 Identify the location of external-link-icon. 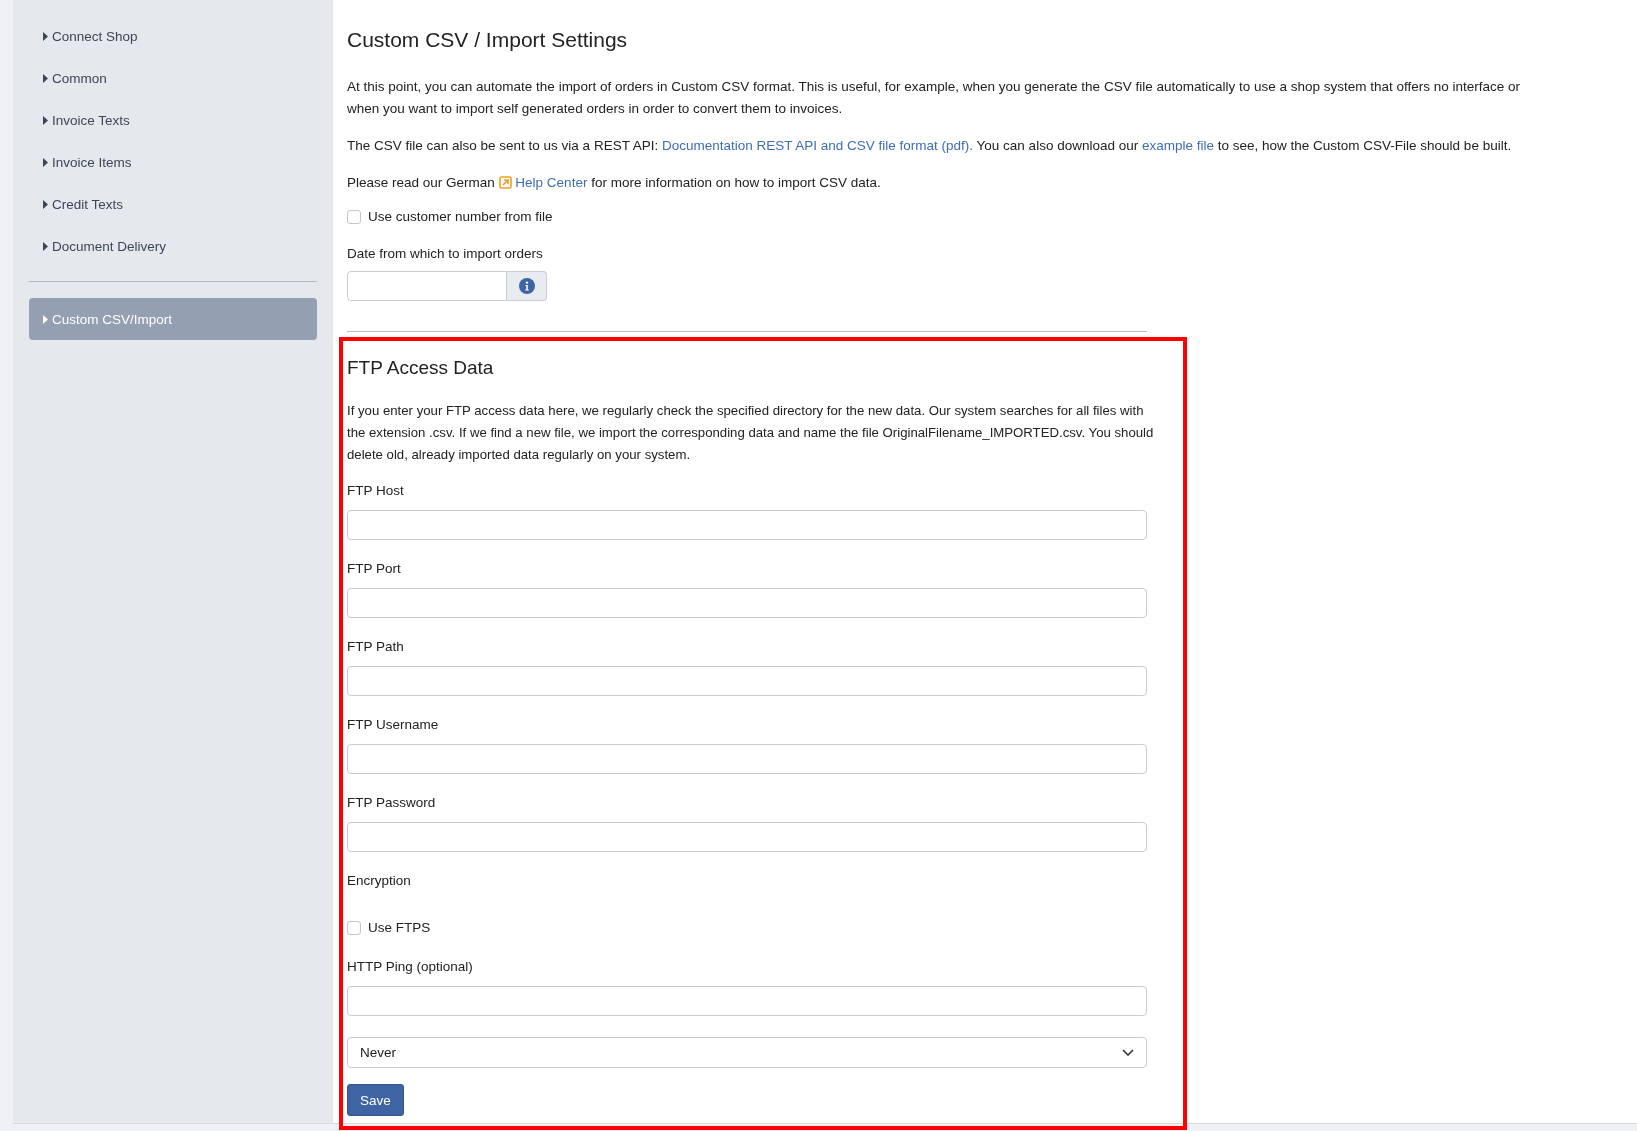
(505, 182).